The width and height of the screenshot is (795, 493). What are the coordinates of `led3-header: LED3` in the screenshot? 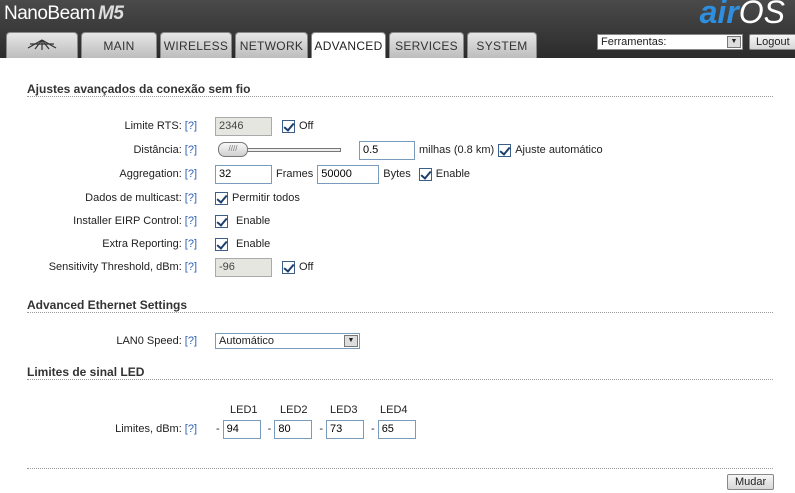 It's located at (344, 410).